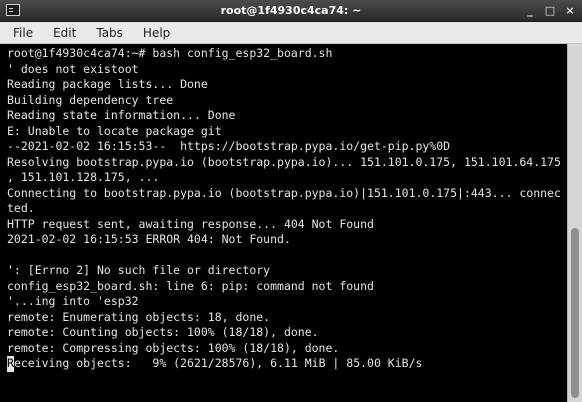  I want to click on terminal-line: Building dependency tree, so click(90, 99).